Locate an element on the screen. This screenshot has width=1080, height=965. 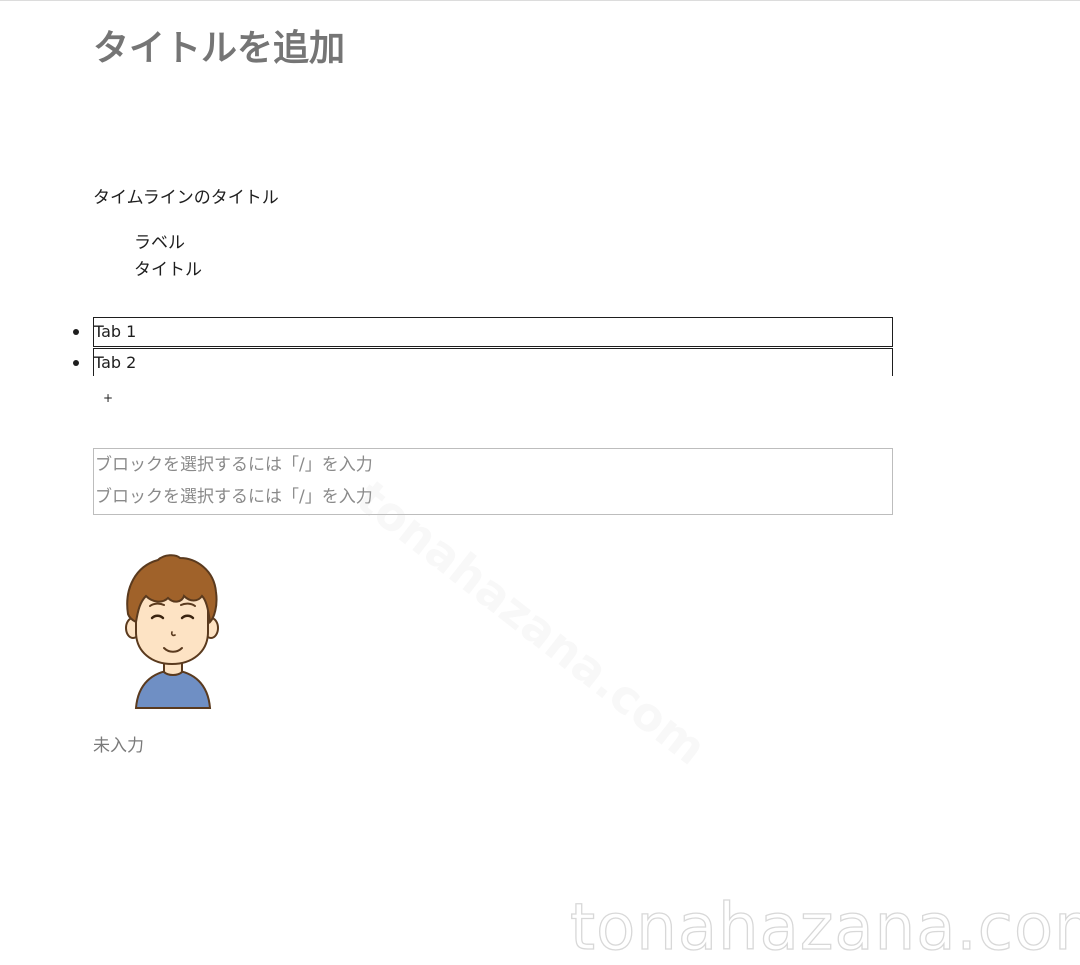
tab-item: Tab 1 is located at coordinates (540, 332).